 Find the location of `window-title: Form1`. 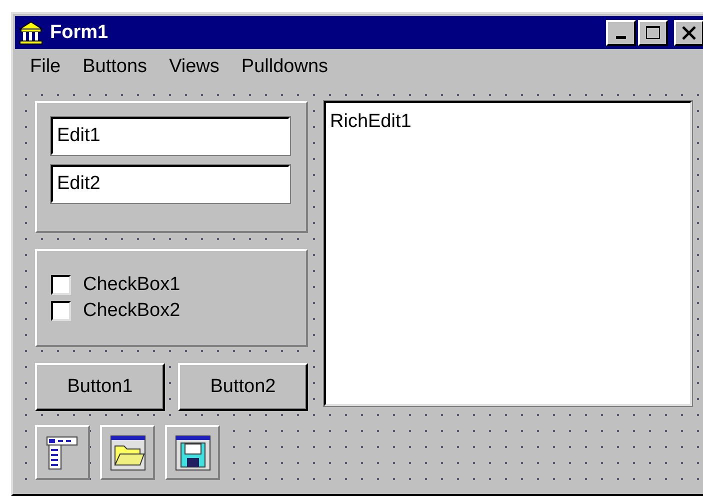

window-title: Form1 is located at coordinates (79, 33).